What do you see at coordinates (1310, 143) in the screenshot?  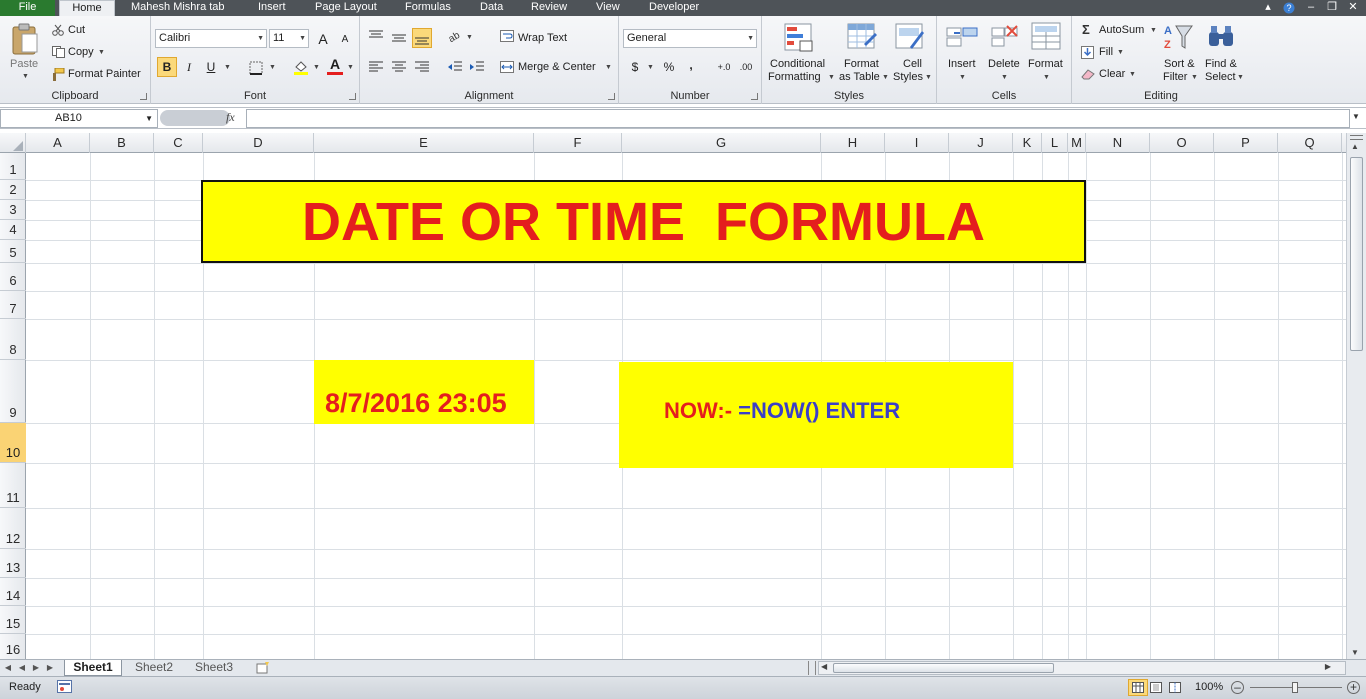 I see `column-header-q: Q` at bounding box center [1310, 143].